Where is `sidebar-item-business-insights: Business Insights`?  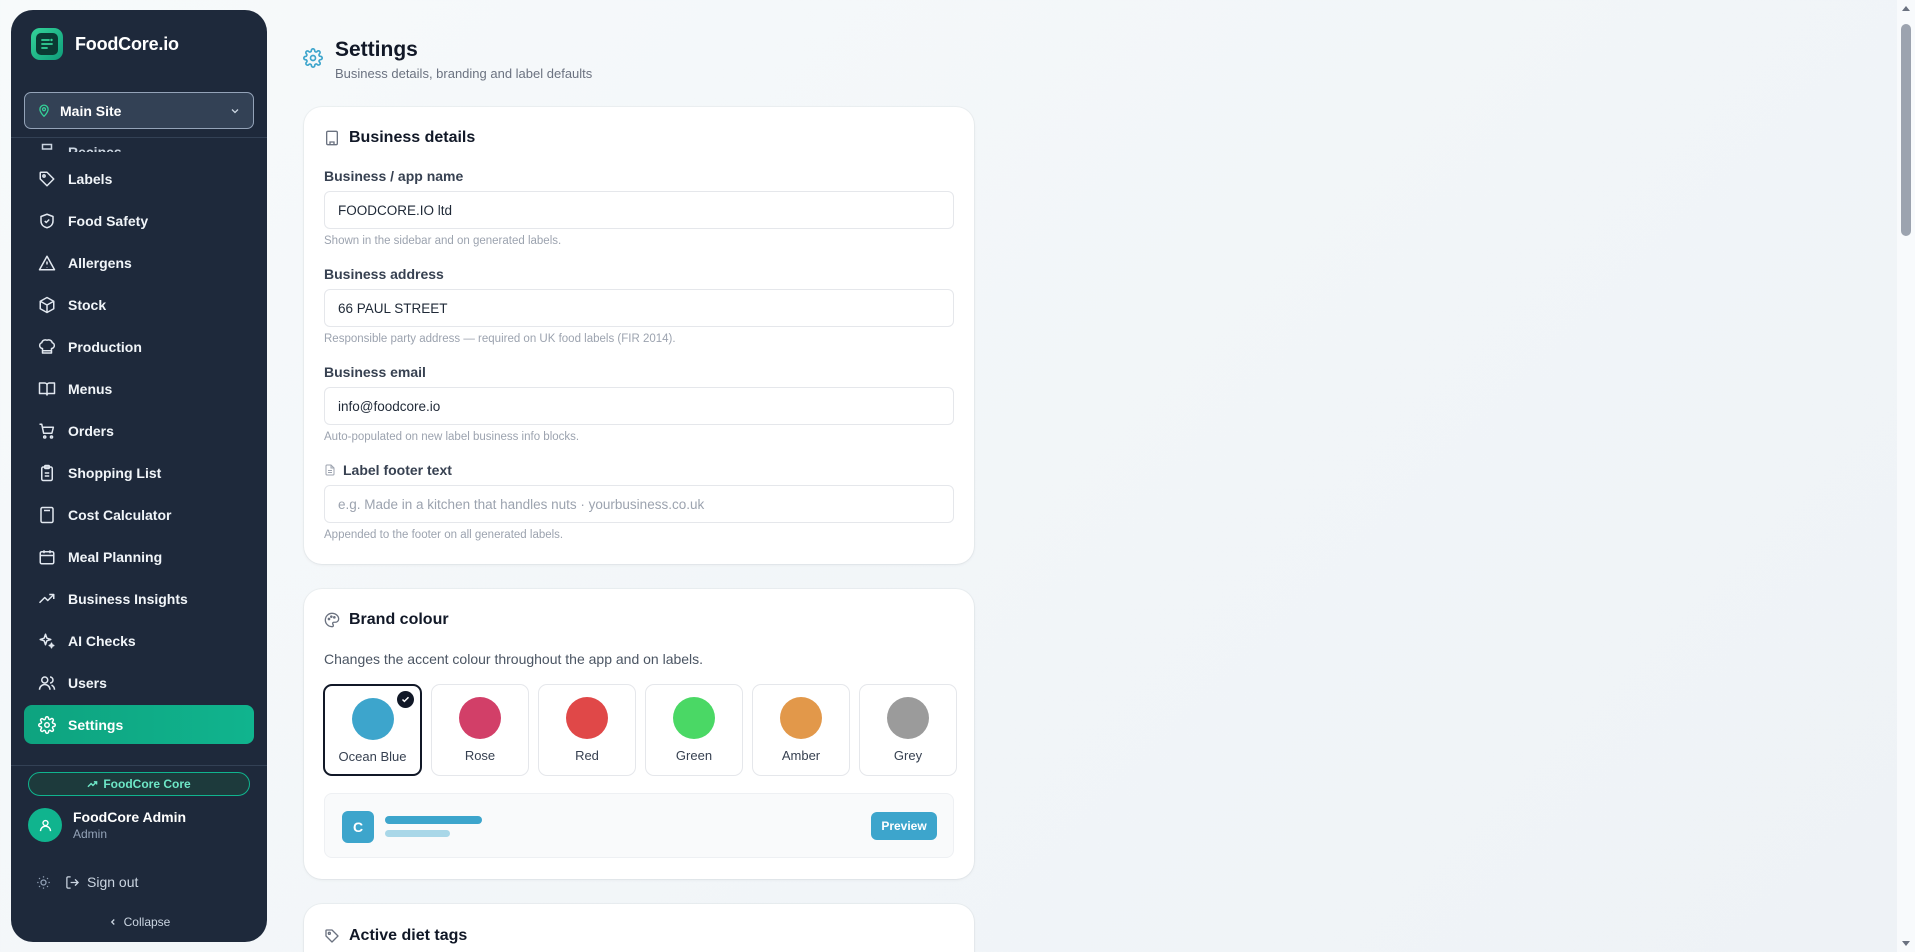
sidebar-item-business-insights: Business Insights is located at coordinates (139, 598).